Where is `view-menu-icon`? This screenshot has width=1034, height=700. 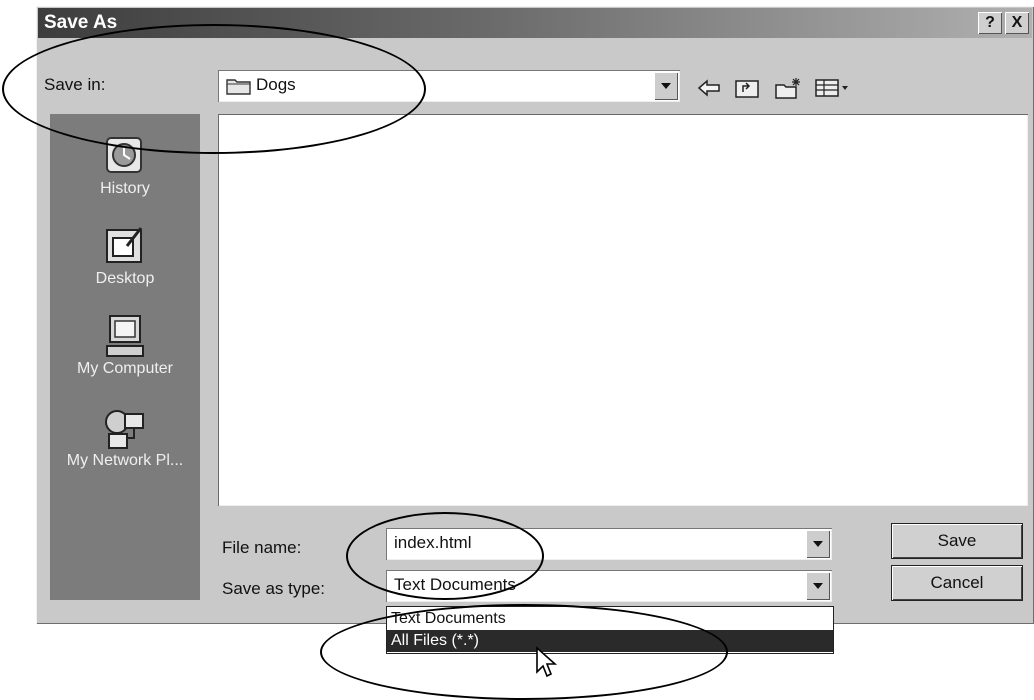
view-menu-icon is located at coordinates (832, 88).